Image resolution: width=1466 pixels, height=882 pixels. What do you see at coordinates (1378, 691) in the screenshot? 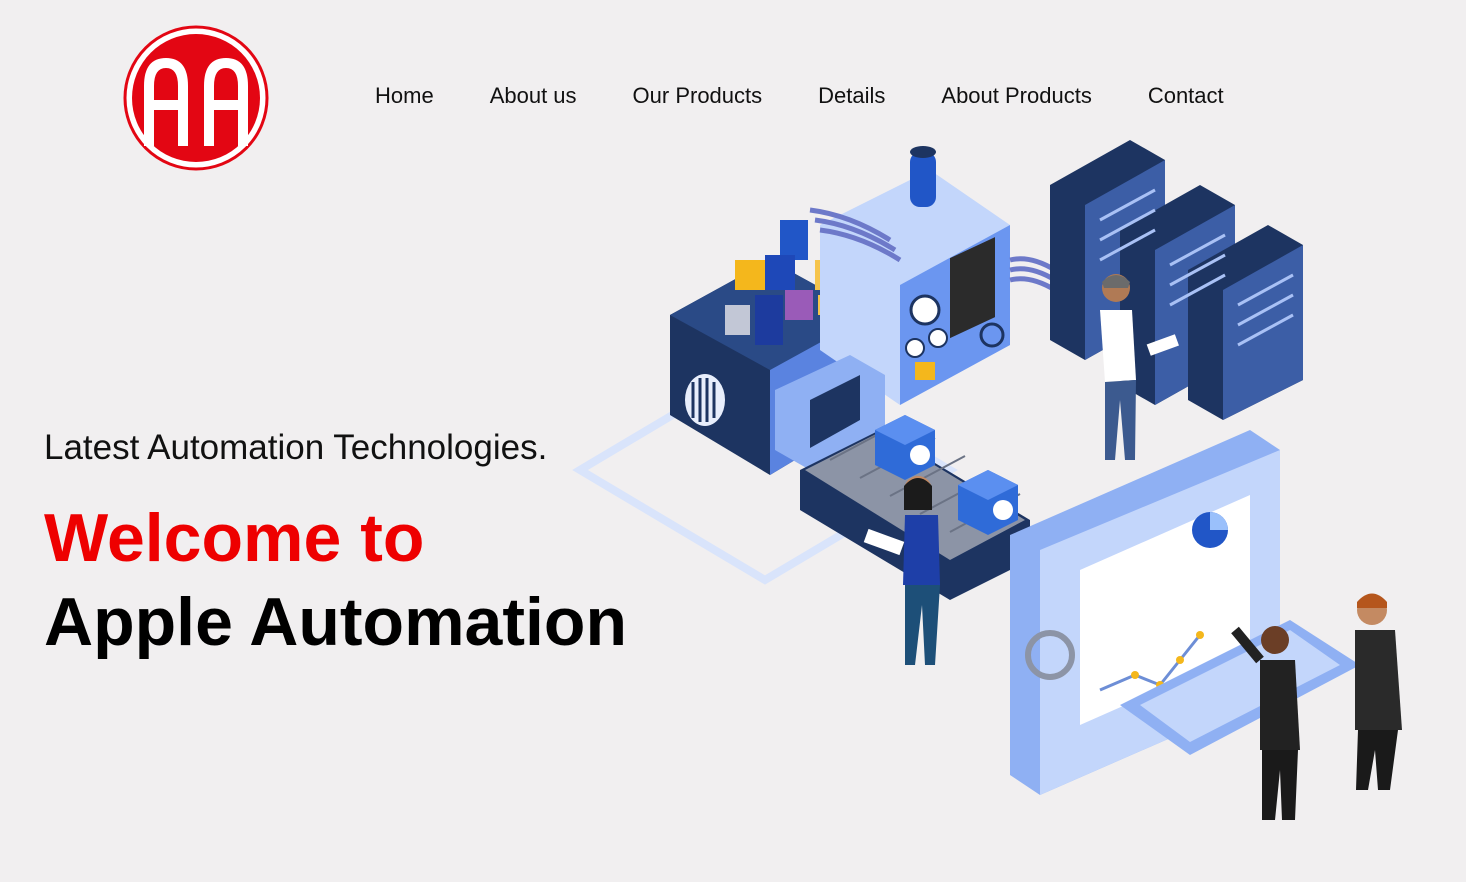
I see `businessman-standing` at bounding box center [1378, 691].